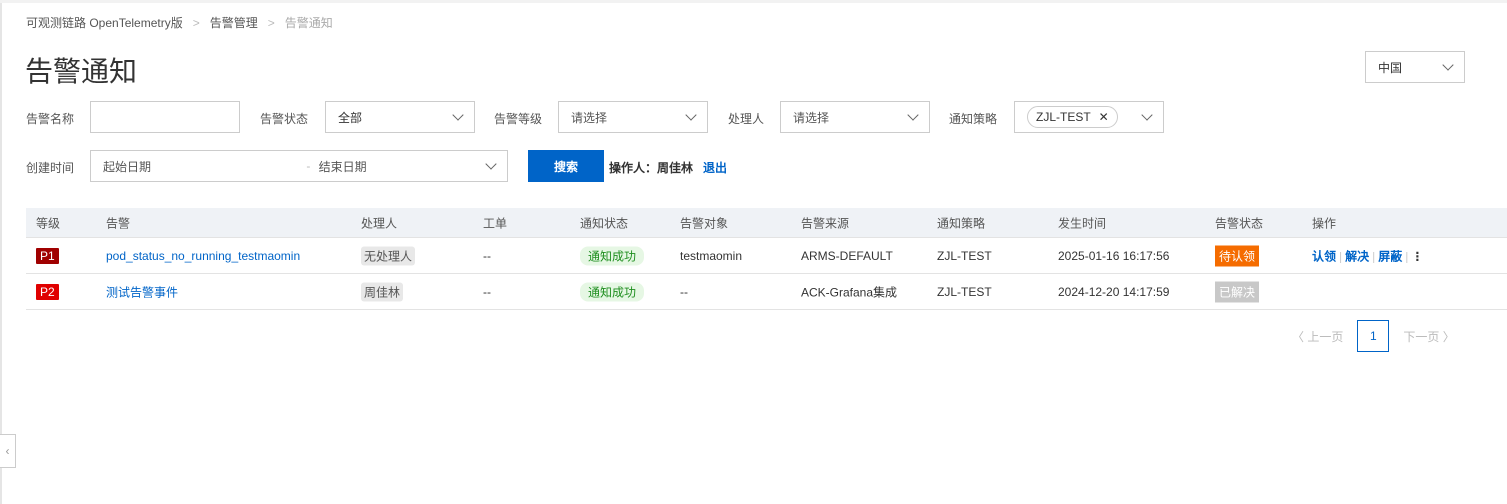 Image resolution: width=1507 pixels, height=504 pixels. I want to click on chevron-left-icon: ‹, so click(7, 451).